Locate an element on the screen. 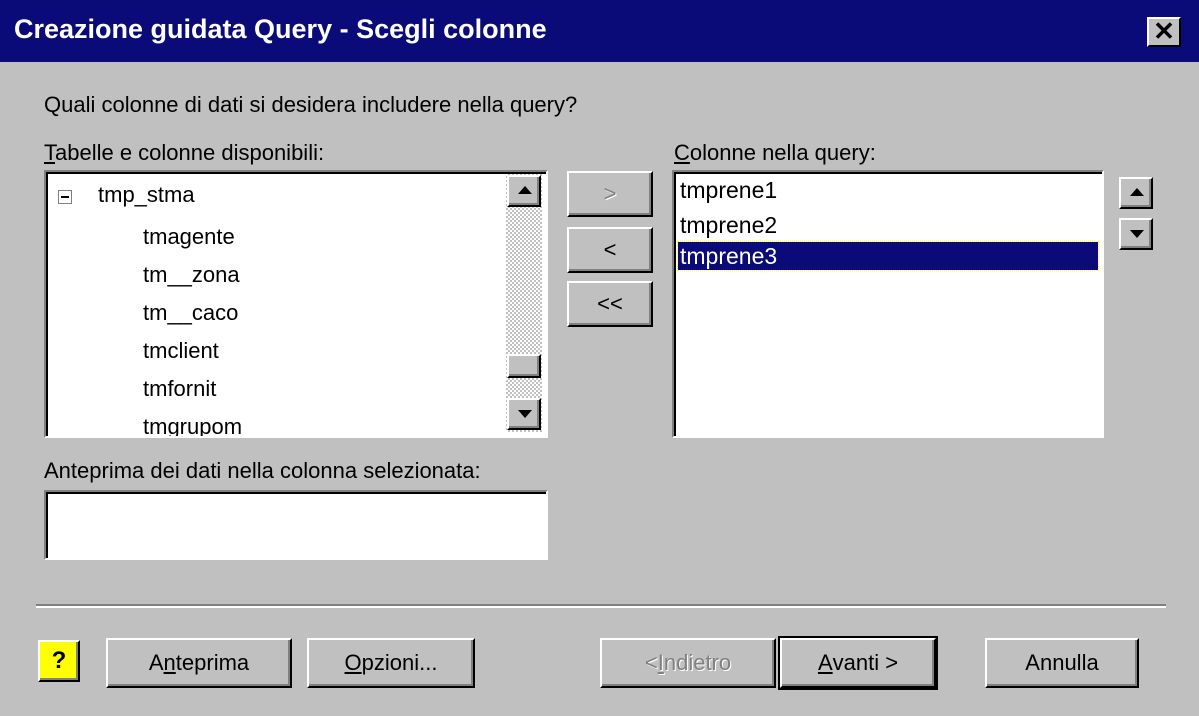  scroll-thumb is located at coordinates (524, 366).